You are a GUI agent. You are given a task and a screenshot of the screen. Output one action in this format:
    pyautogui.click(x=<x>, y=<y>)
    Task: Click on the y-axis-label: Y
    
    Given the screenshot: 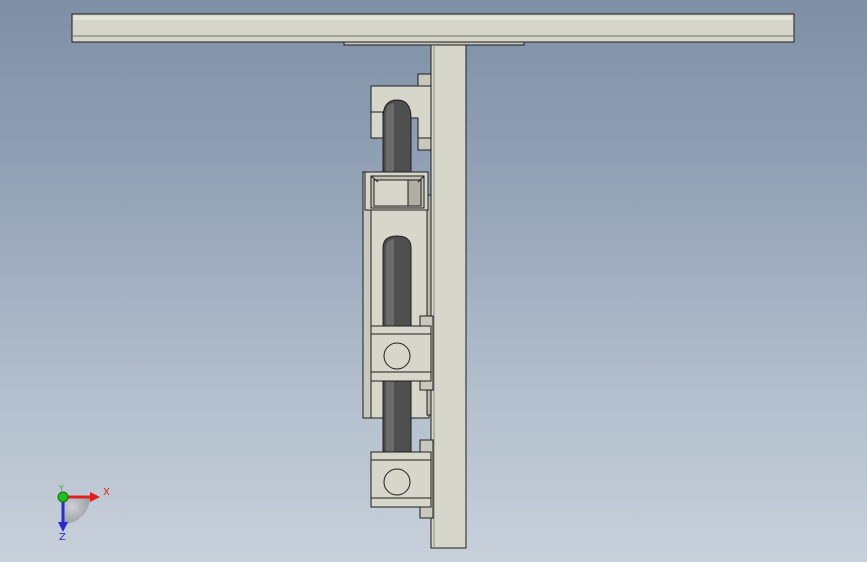 What is the action you would take?
    pyautogui.click(x=61, y=488)
    